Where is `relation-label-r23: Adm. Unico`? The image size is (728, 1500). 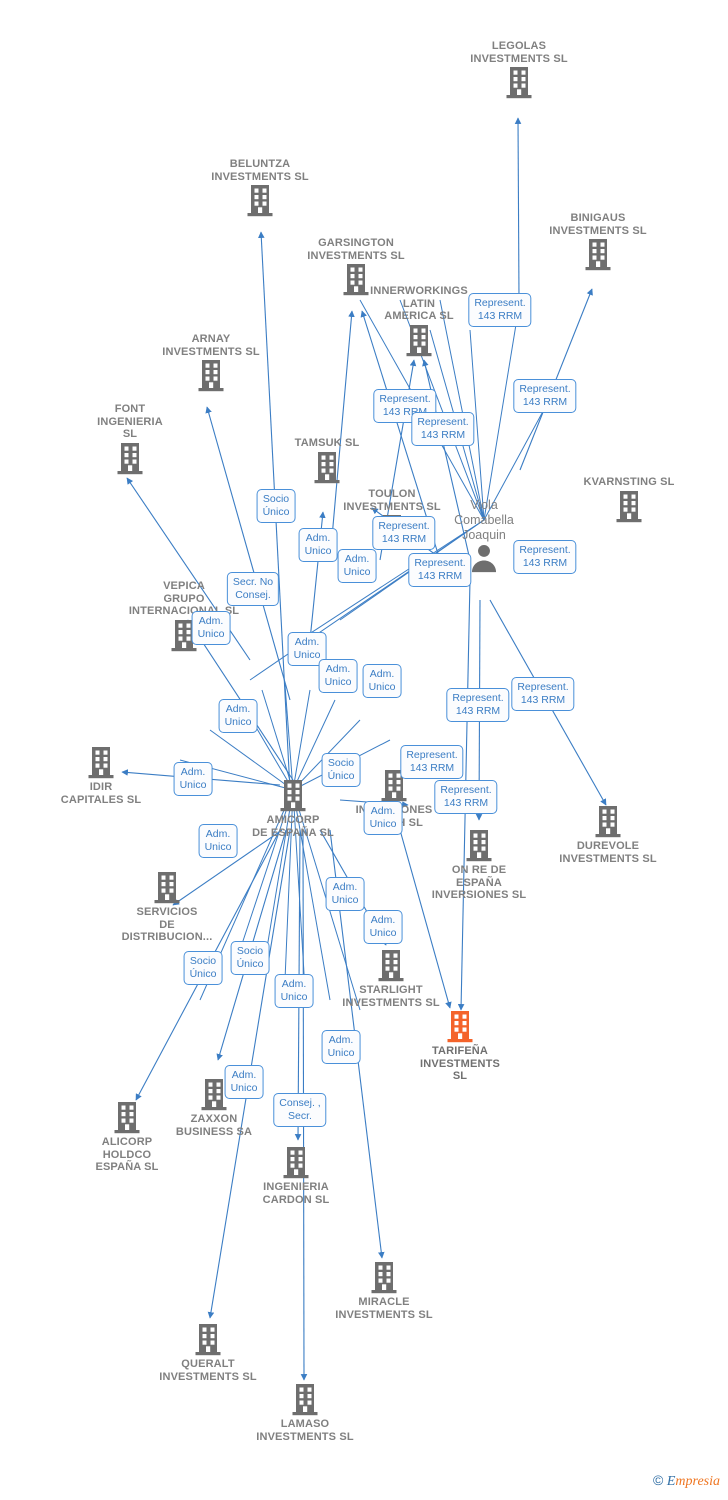 relation-label-r23: Adm. Unico is located at coordinates (218, 841).